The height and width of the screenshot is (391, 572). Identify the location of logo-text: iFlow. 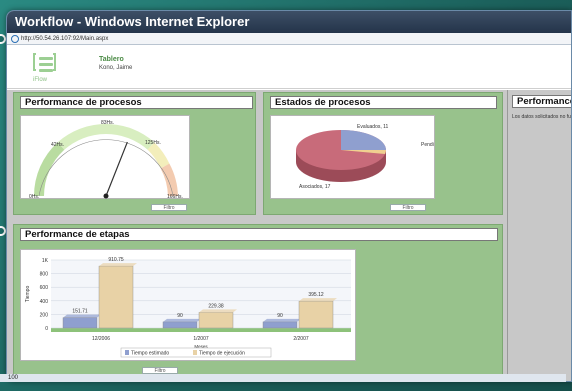
(40, 80).